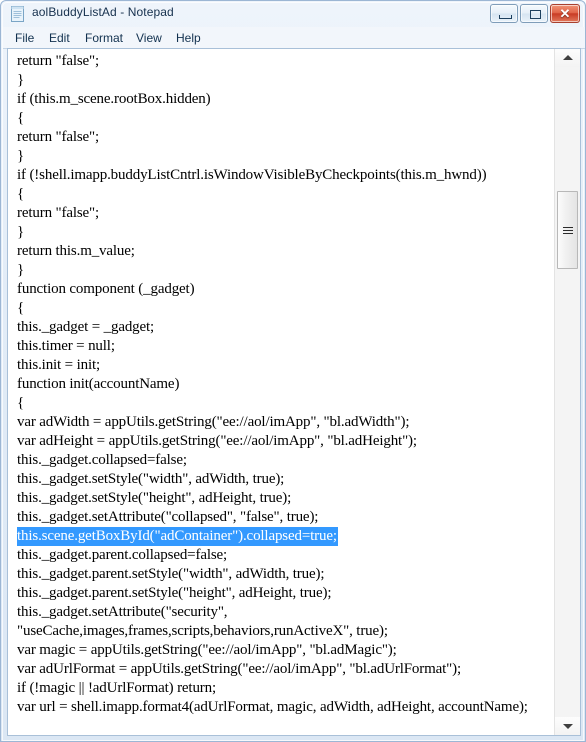  I want to click on vertical-scrollbar, so click(567, 392).